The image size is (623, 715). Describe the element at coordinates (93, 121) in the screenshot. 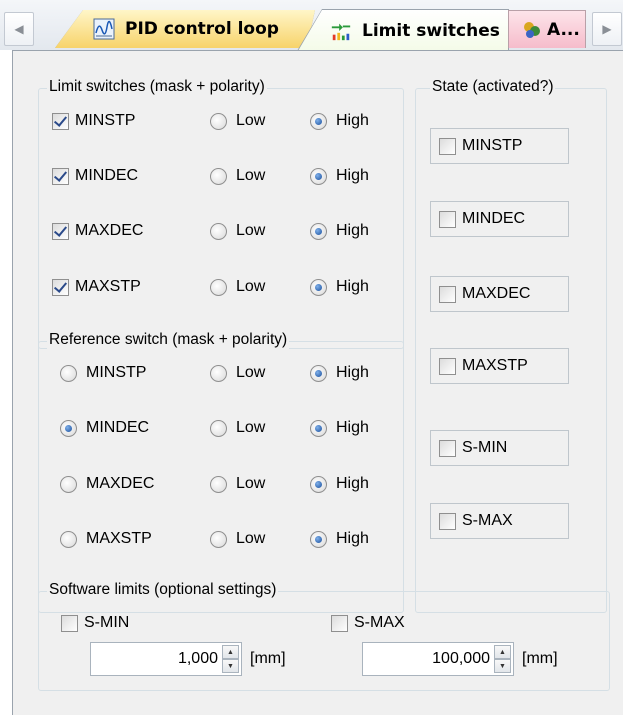

I see `limit-switch-row: MINSTP` at that location.